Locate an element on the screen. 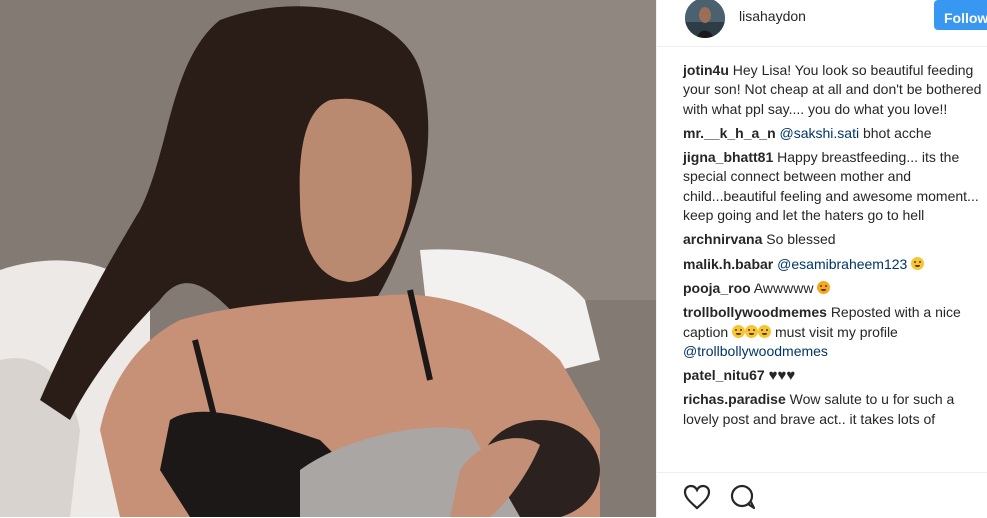 The image size is (987, 518). heart-icon is located at coordinates (697, 499).